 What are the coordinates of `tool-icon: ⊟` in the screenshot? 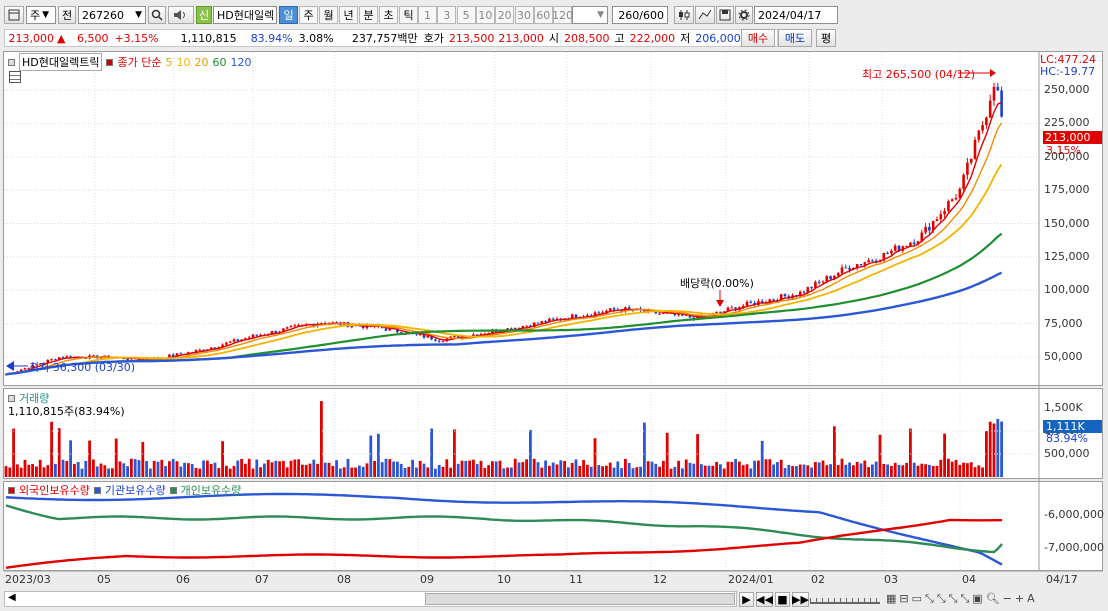 It's located at (903, 599).